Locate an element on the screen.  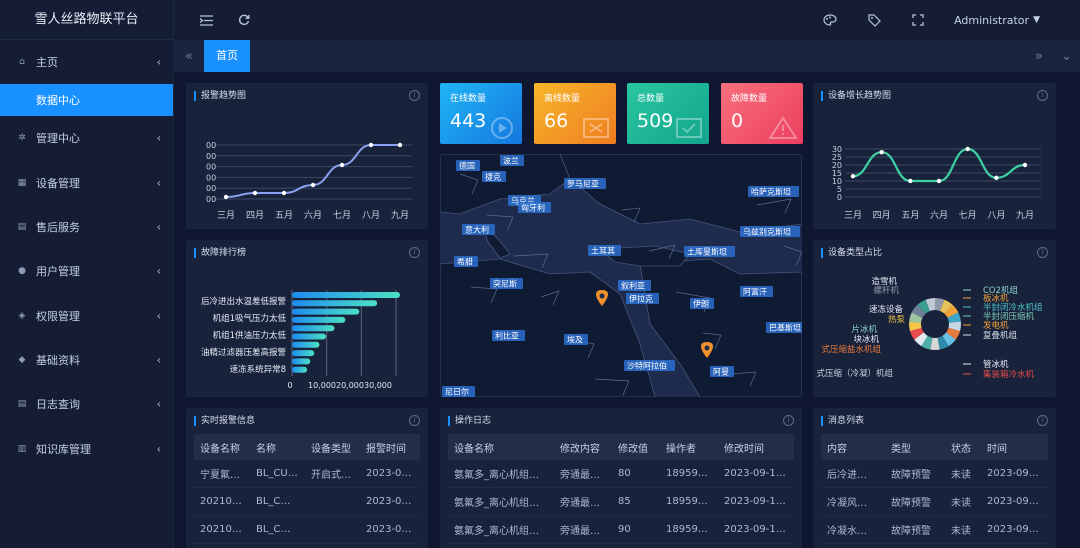
map-label: 巴基斯坦 is located at coordinates (785, 328).